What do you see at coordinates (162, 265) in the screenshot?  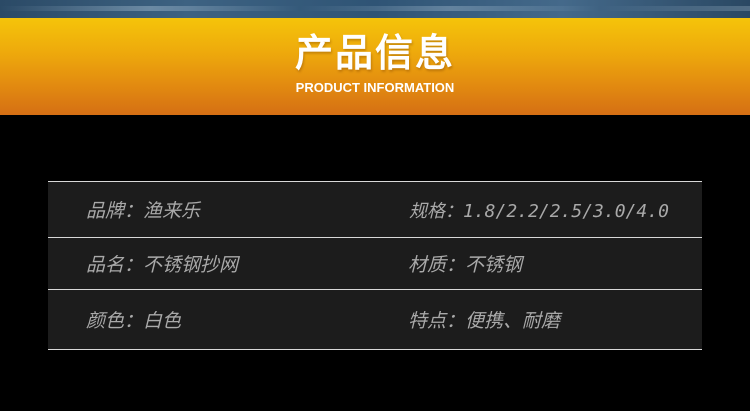 I see `spec-product-name: 品名：不锈钢抄网` at bounding box center [162, 265].